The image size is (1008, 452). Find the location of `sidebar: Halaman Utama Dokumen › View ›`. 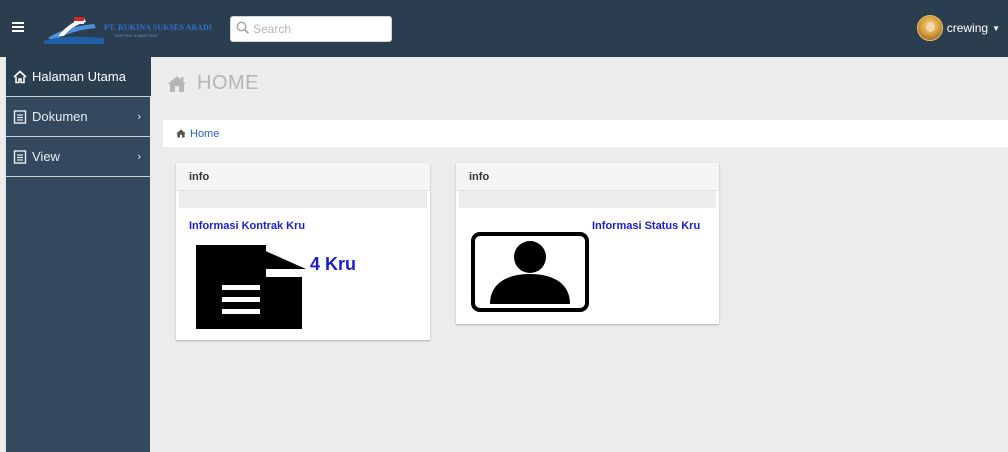

sidebar: Halaman Utama Dokumen › View › is located at coordinates (78, 254).